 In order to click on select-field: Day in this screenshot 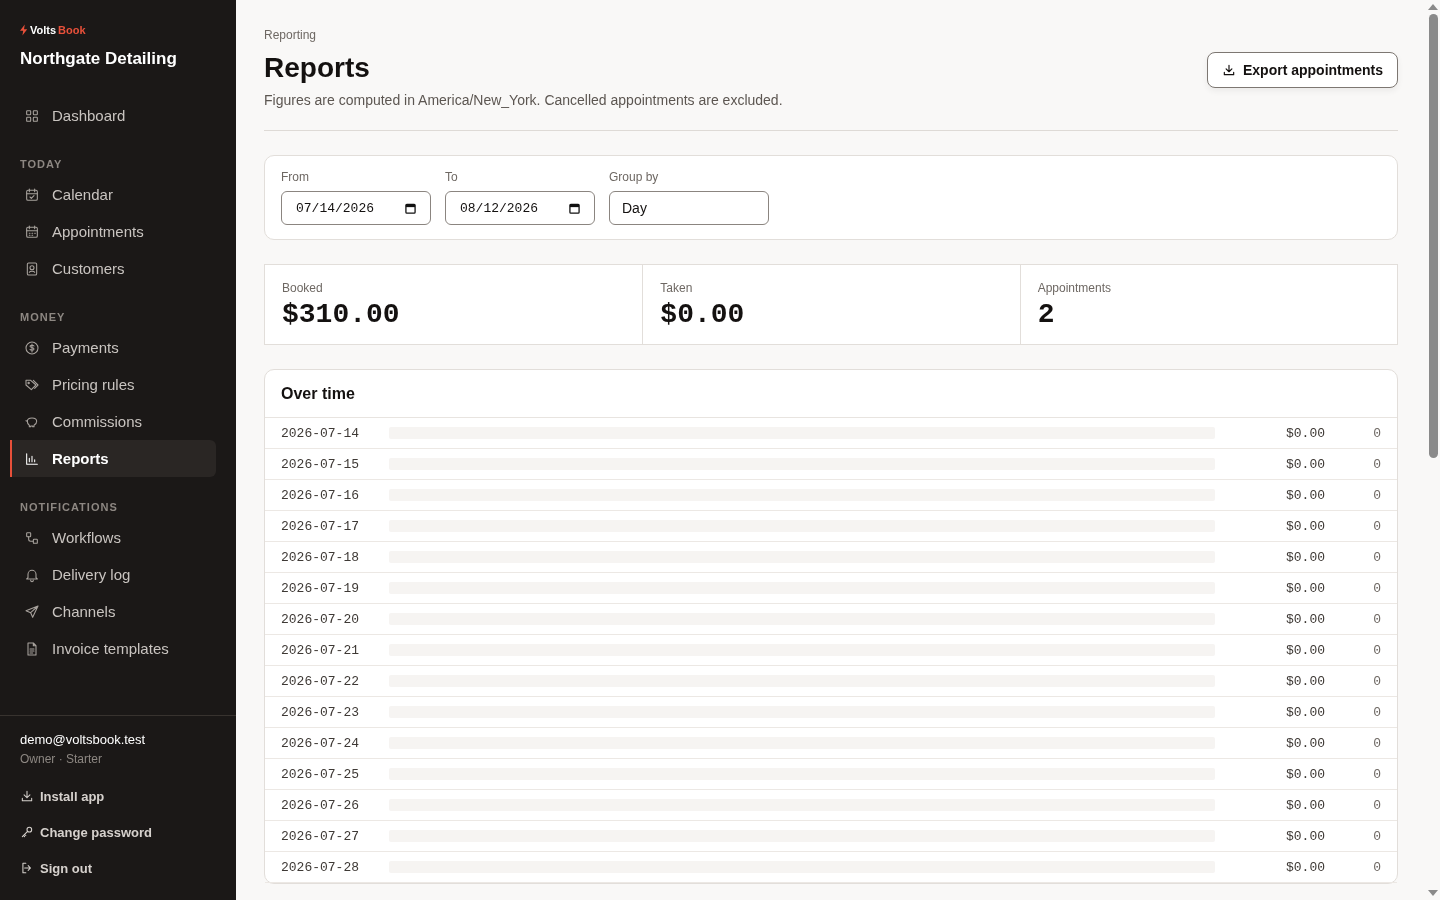, I will do `click(689, 208)`.